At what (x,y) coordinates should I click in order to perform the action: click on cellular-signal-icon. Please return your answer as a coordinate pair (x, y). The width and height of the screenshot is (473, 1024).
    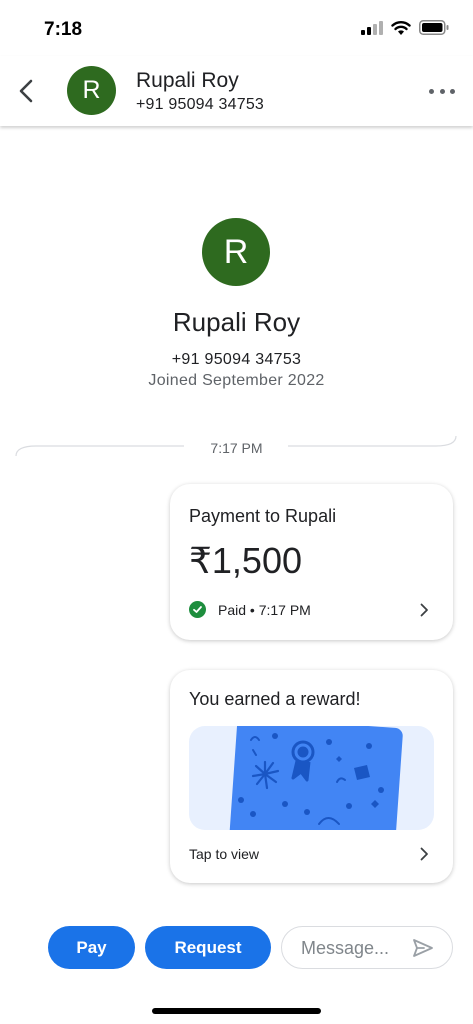
    Looking at the image, I should click on (372, 27).